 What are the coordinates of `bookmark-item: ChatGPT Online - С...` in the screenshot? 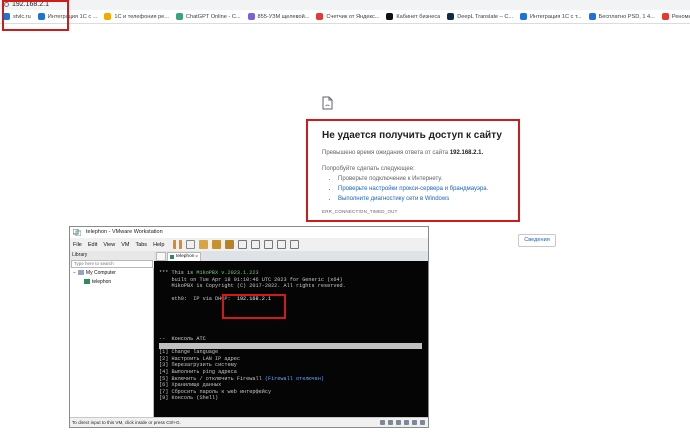 It's located at (209, 17).